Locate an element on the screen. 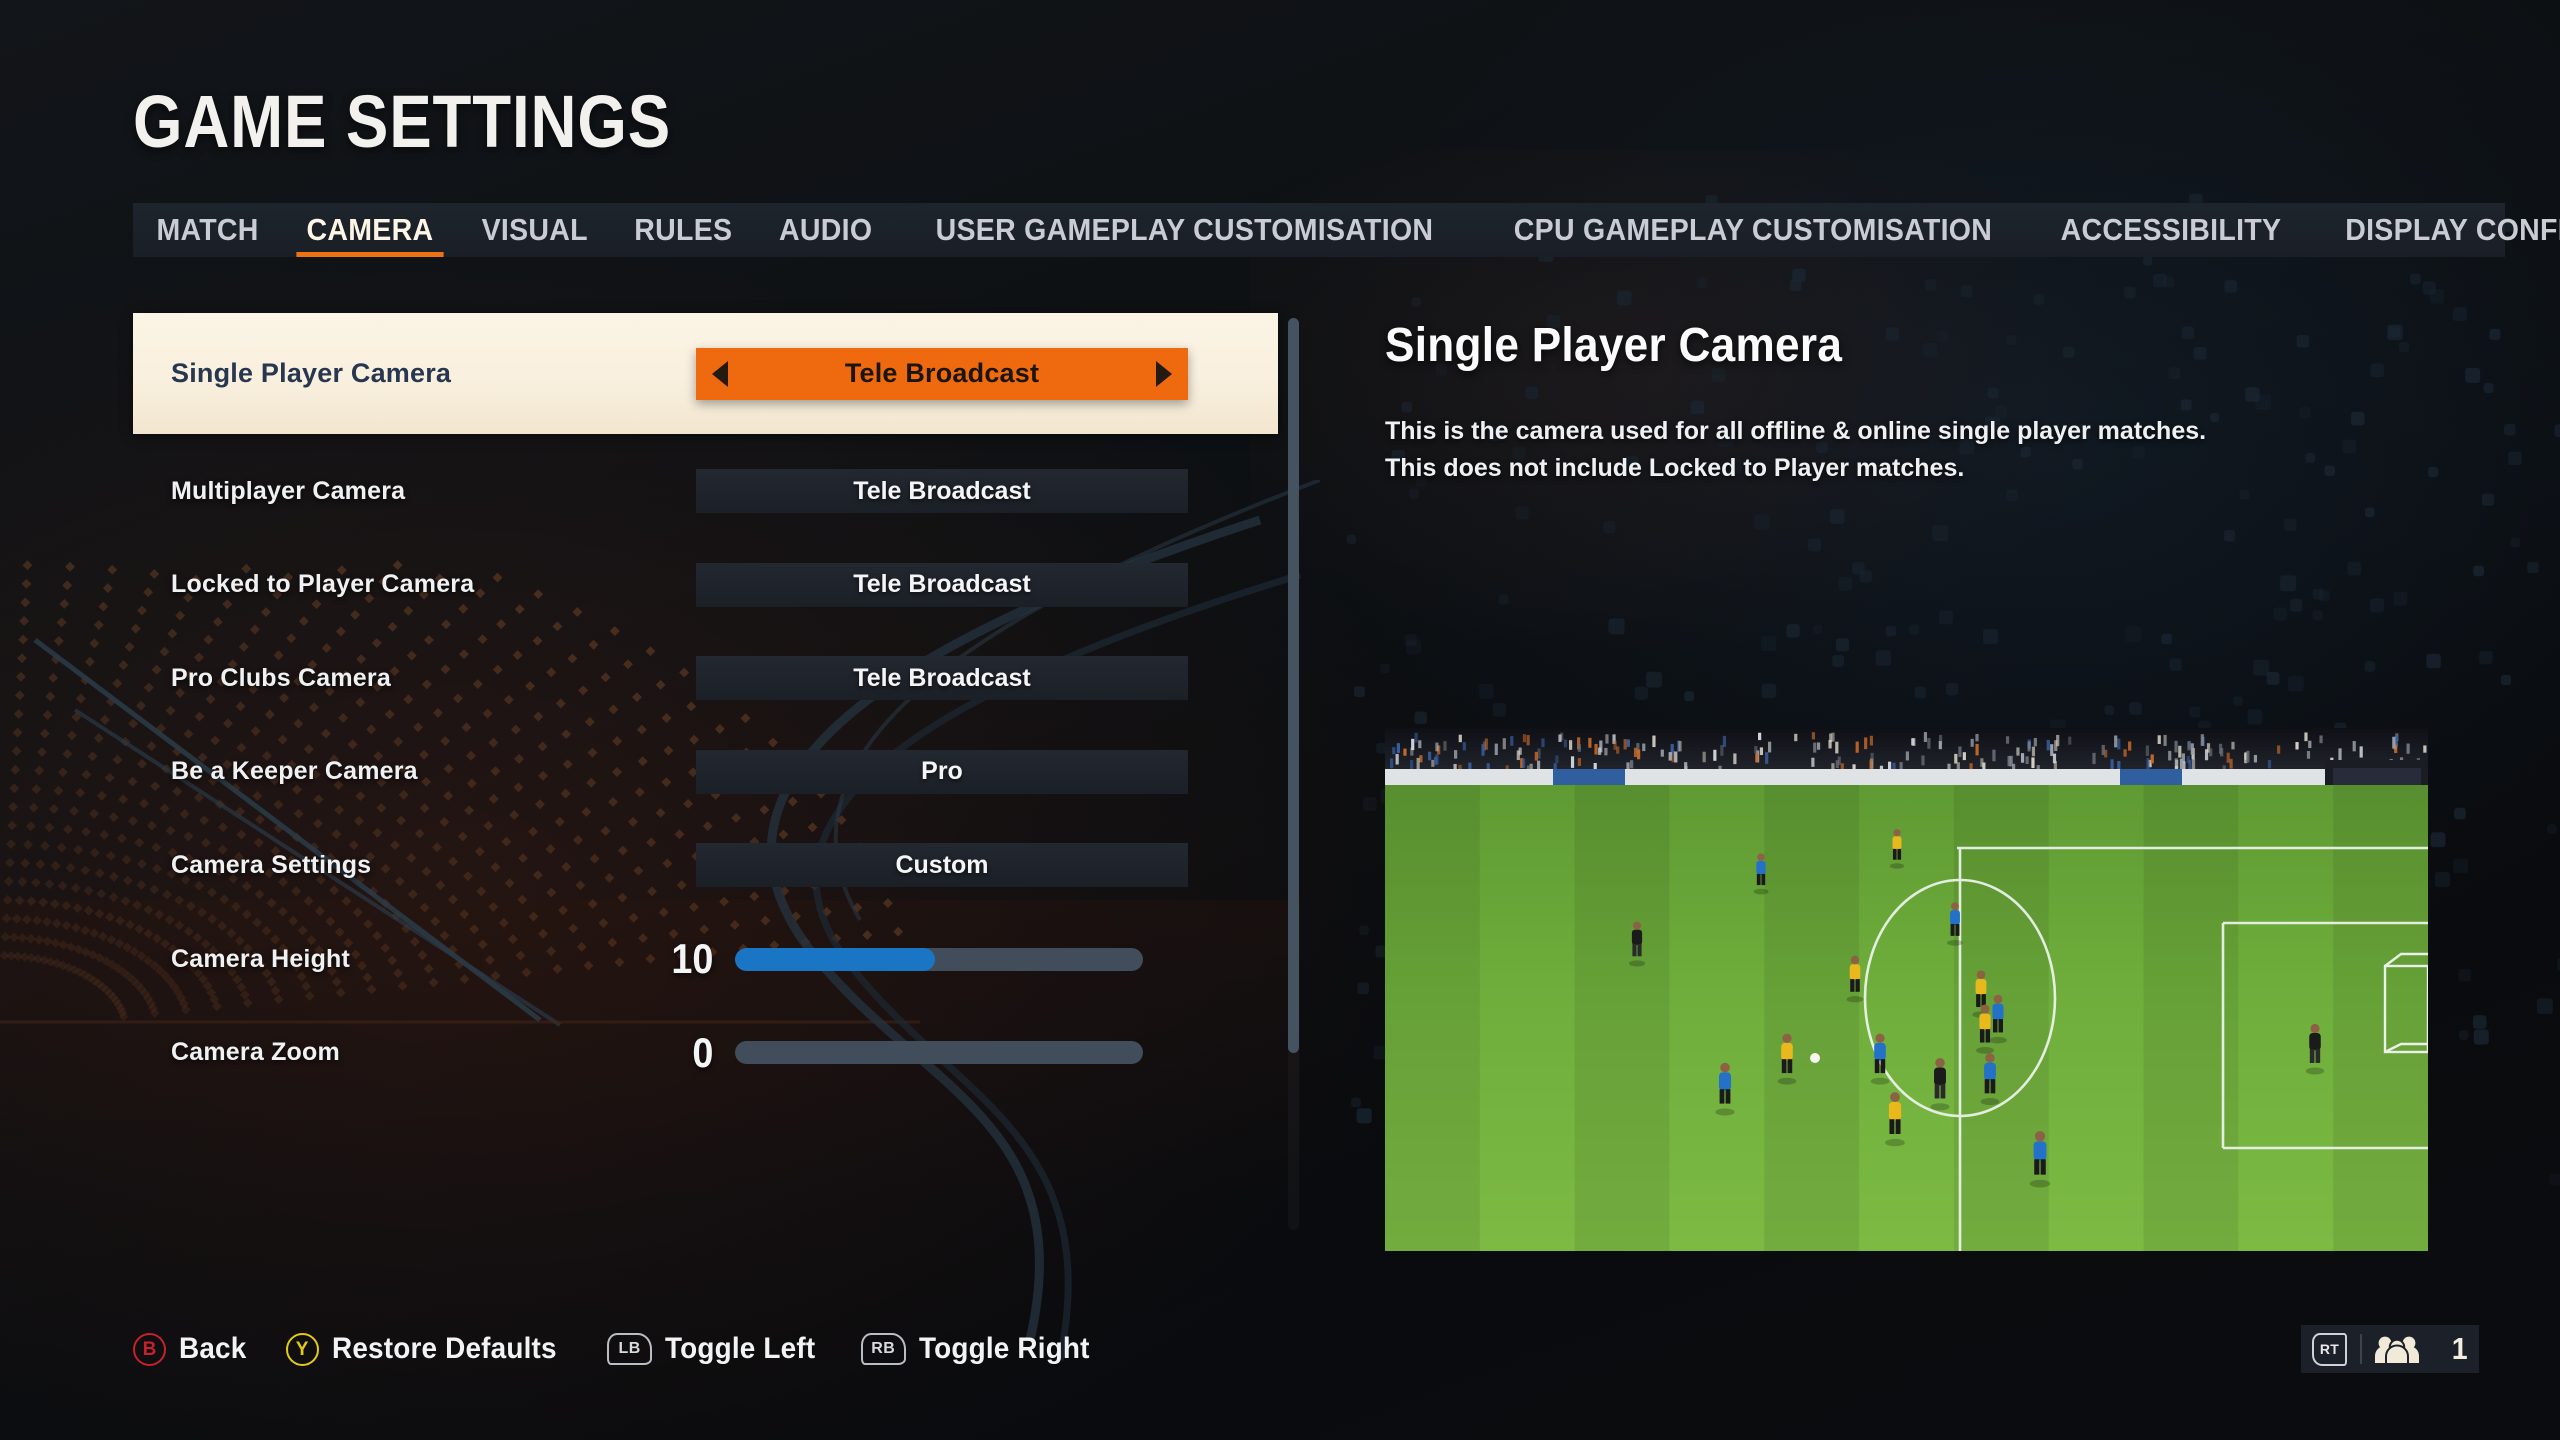  setting-row: Be a Keeper Camera Pro is located at coordinates (703, 772).